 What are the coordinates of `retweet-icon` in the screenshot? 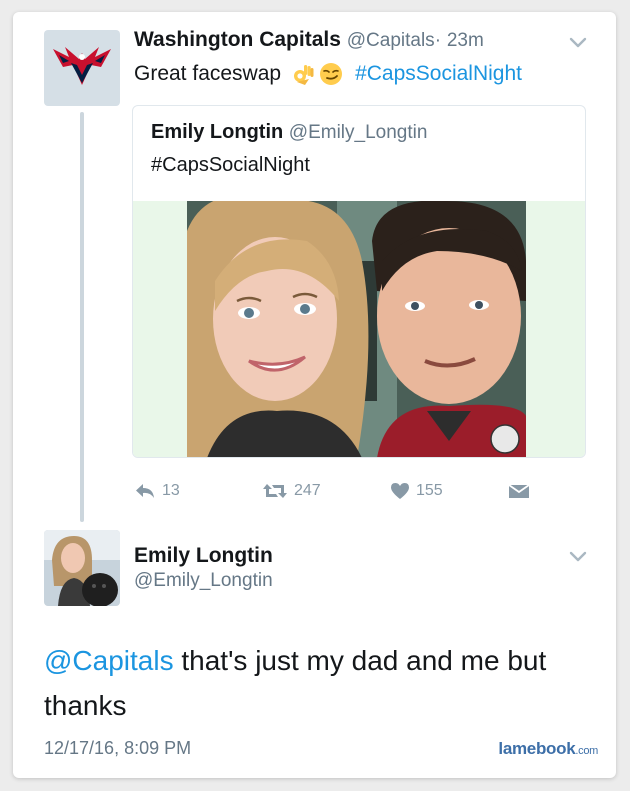 It's located at (275, 491).